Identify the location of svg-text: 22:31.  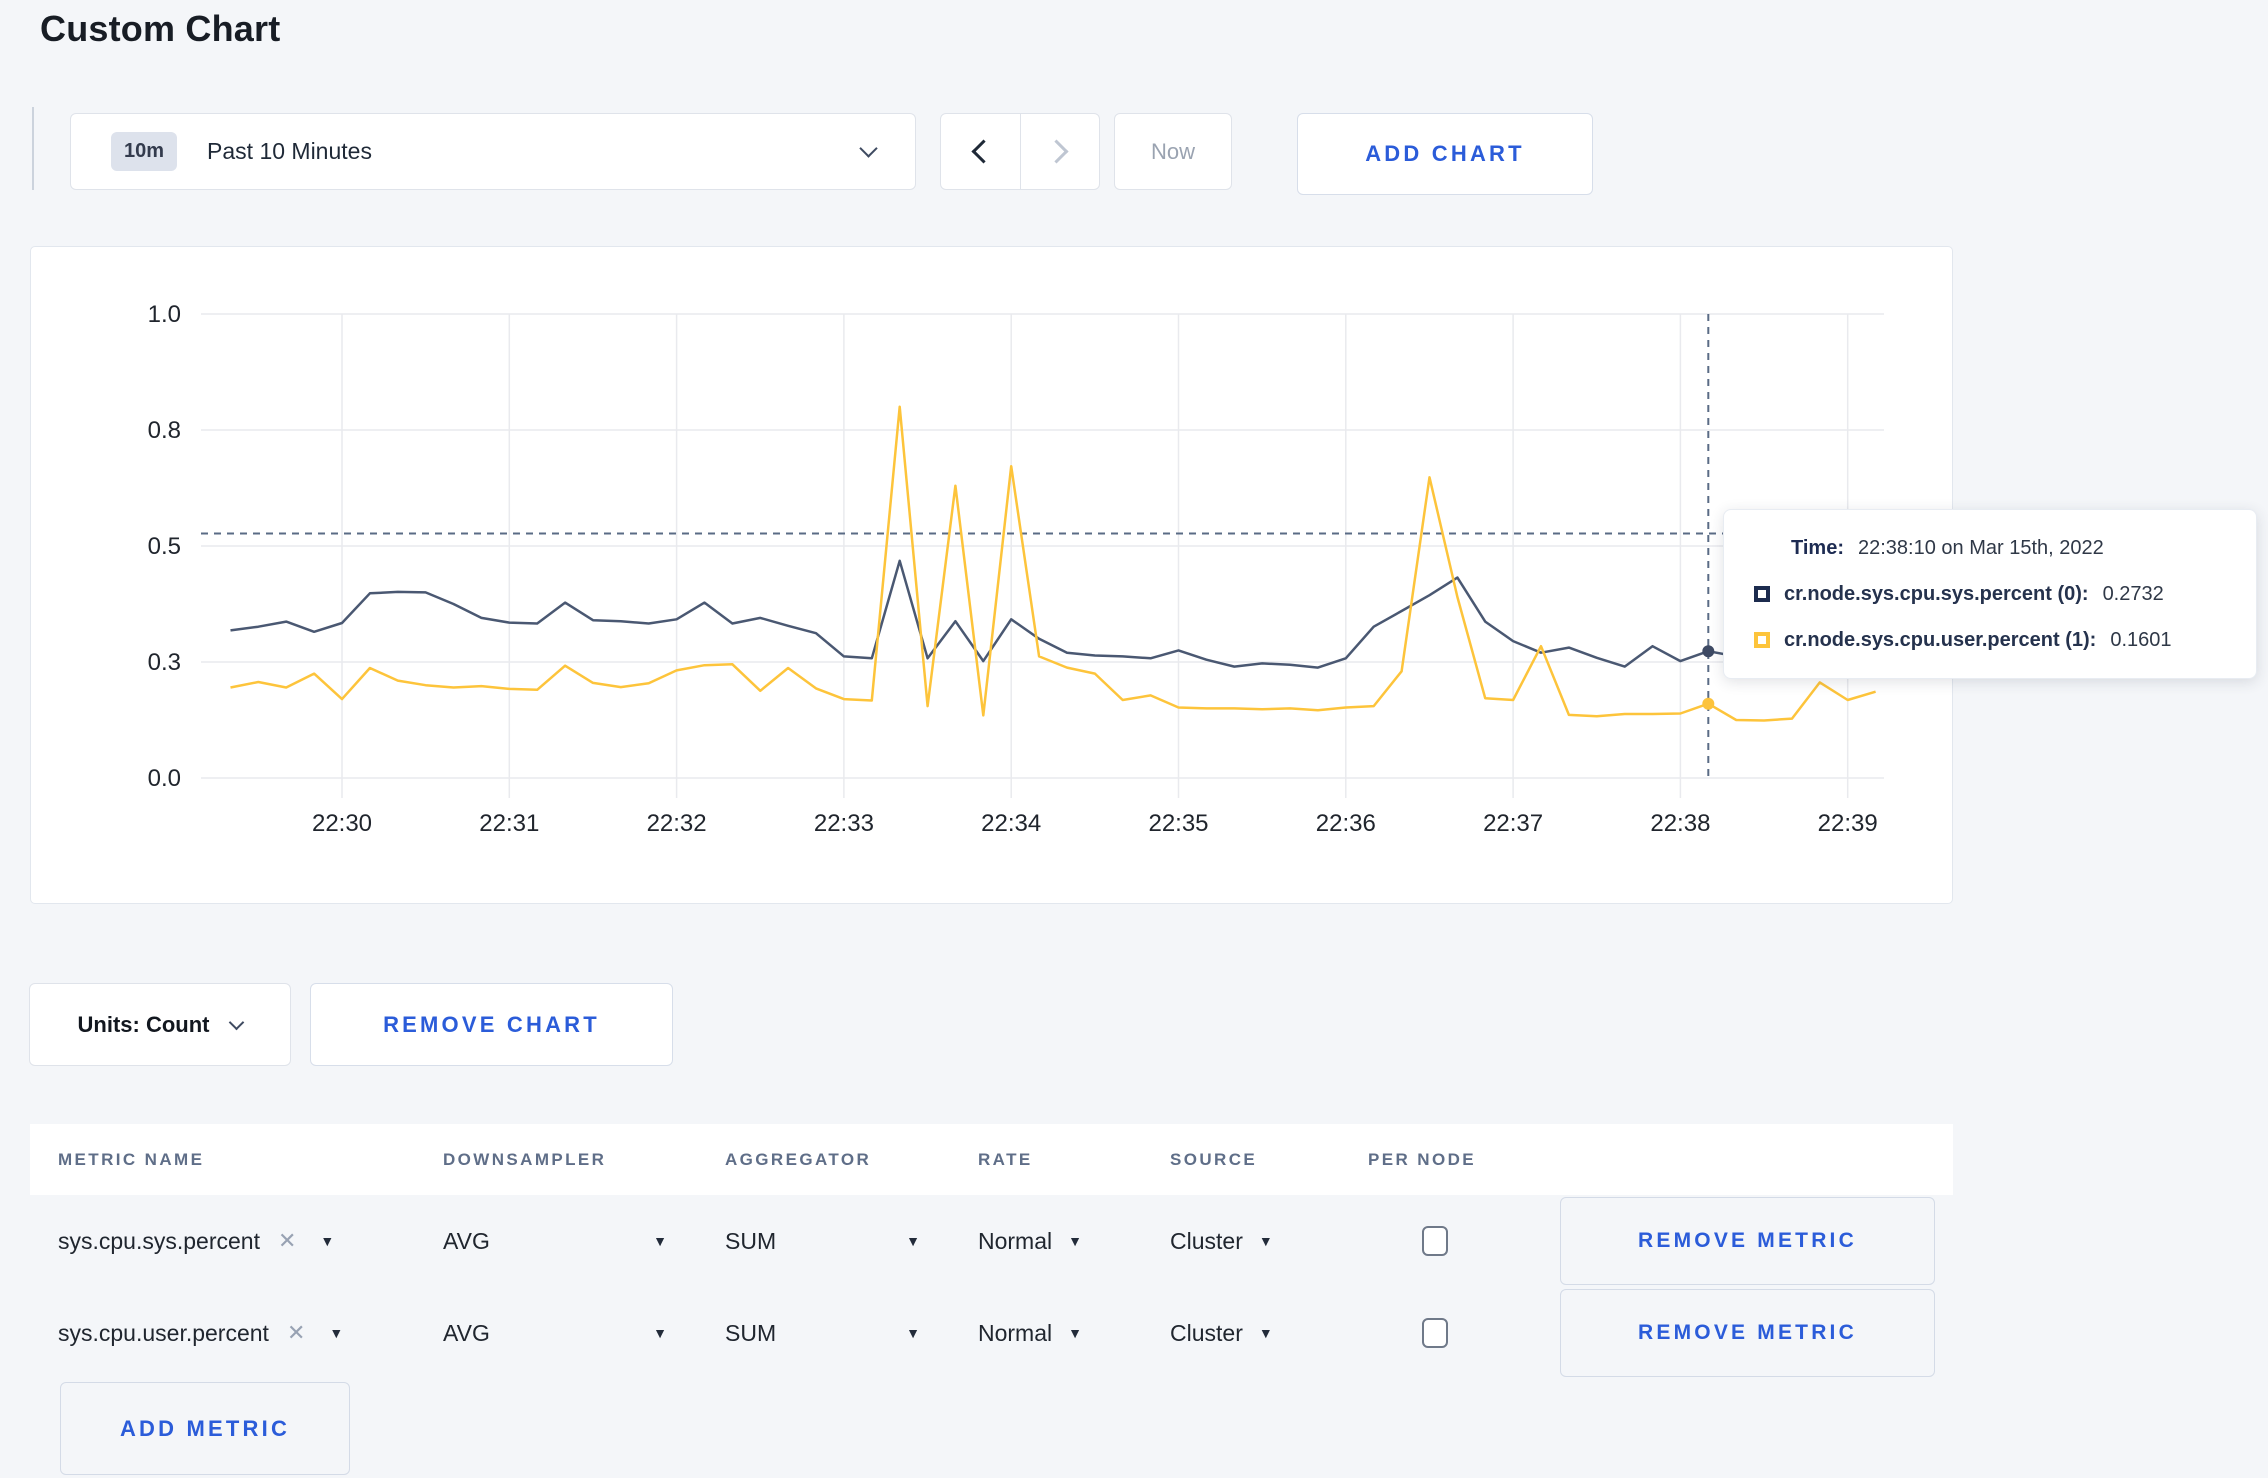
(509, 823).